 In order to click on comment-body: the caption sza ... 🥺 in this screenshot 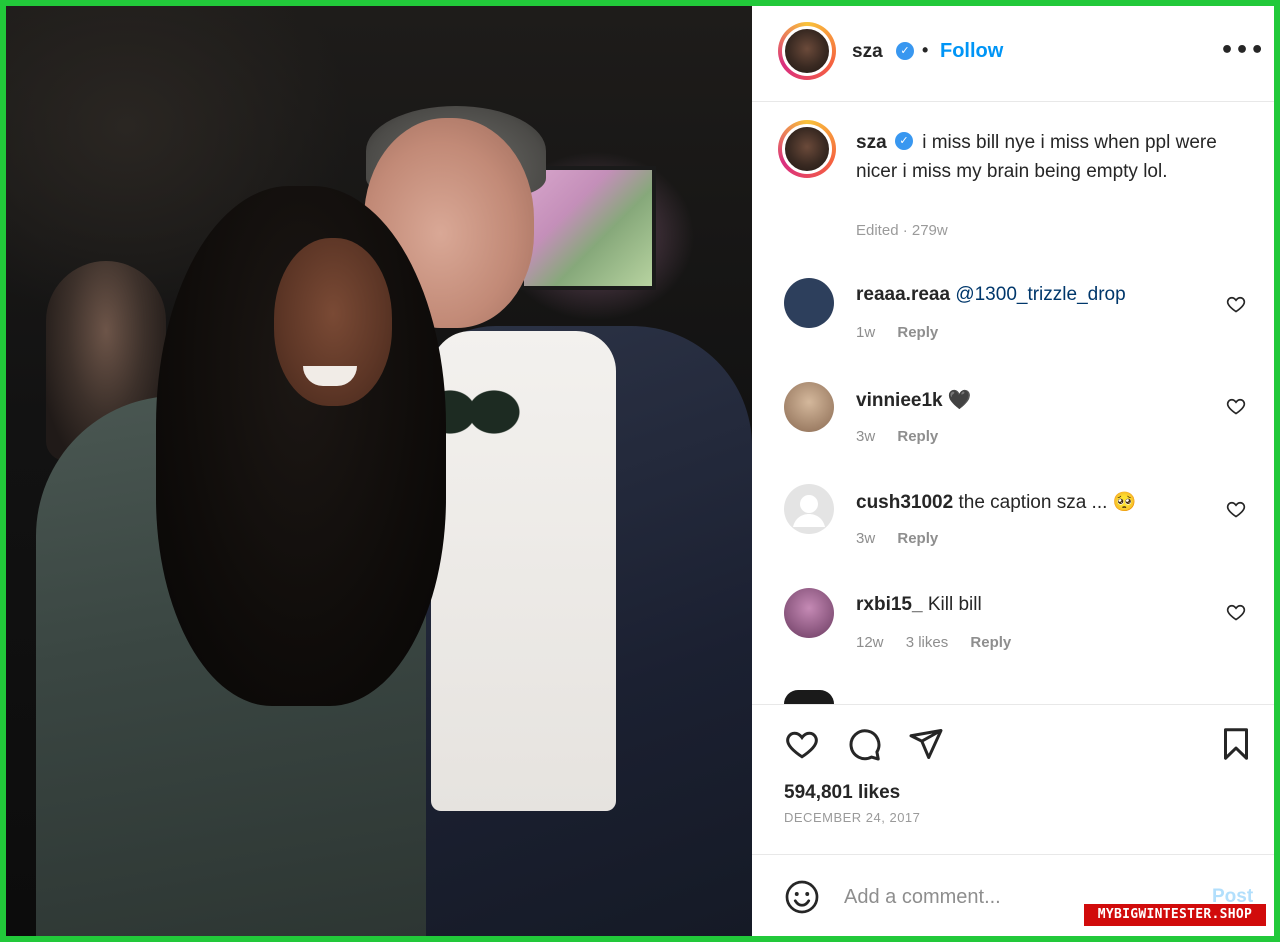, I will do `click(1047, 502)`.